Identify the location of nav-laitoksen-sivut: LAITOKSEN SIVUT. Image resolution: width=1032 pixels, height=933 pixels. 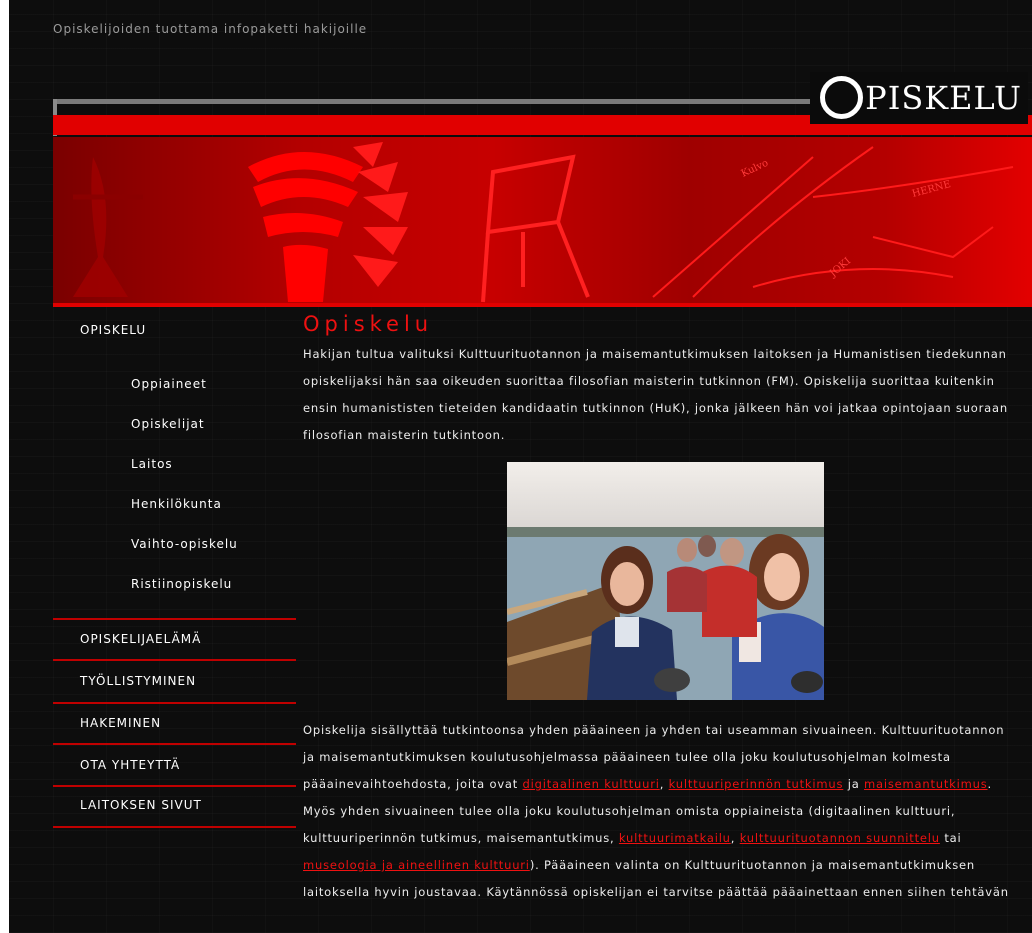
(141, 805).